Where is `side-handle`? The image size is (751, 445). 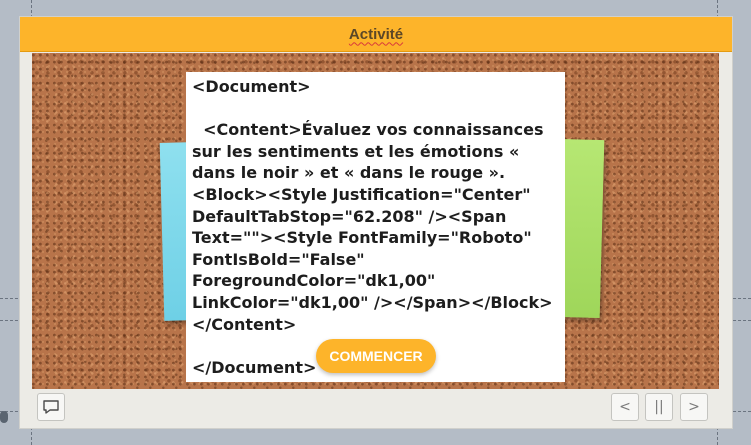
side-handle is located at coordinates (4, 417).